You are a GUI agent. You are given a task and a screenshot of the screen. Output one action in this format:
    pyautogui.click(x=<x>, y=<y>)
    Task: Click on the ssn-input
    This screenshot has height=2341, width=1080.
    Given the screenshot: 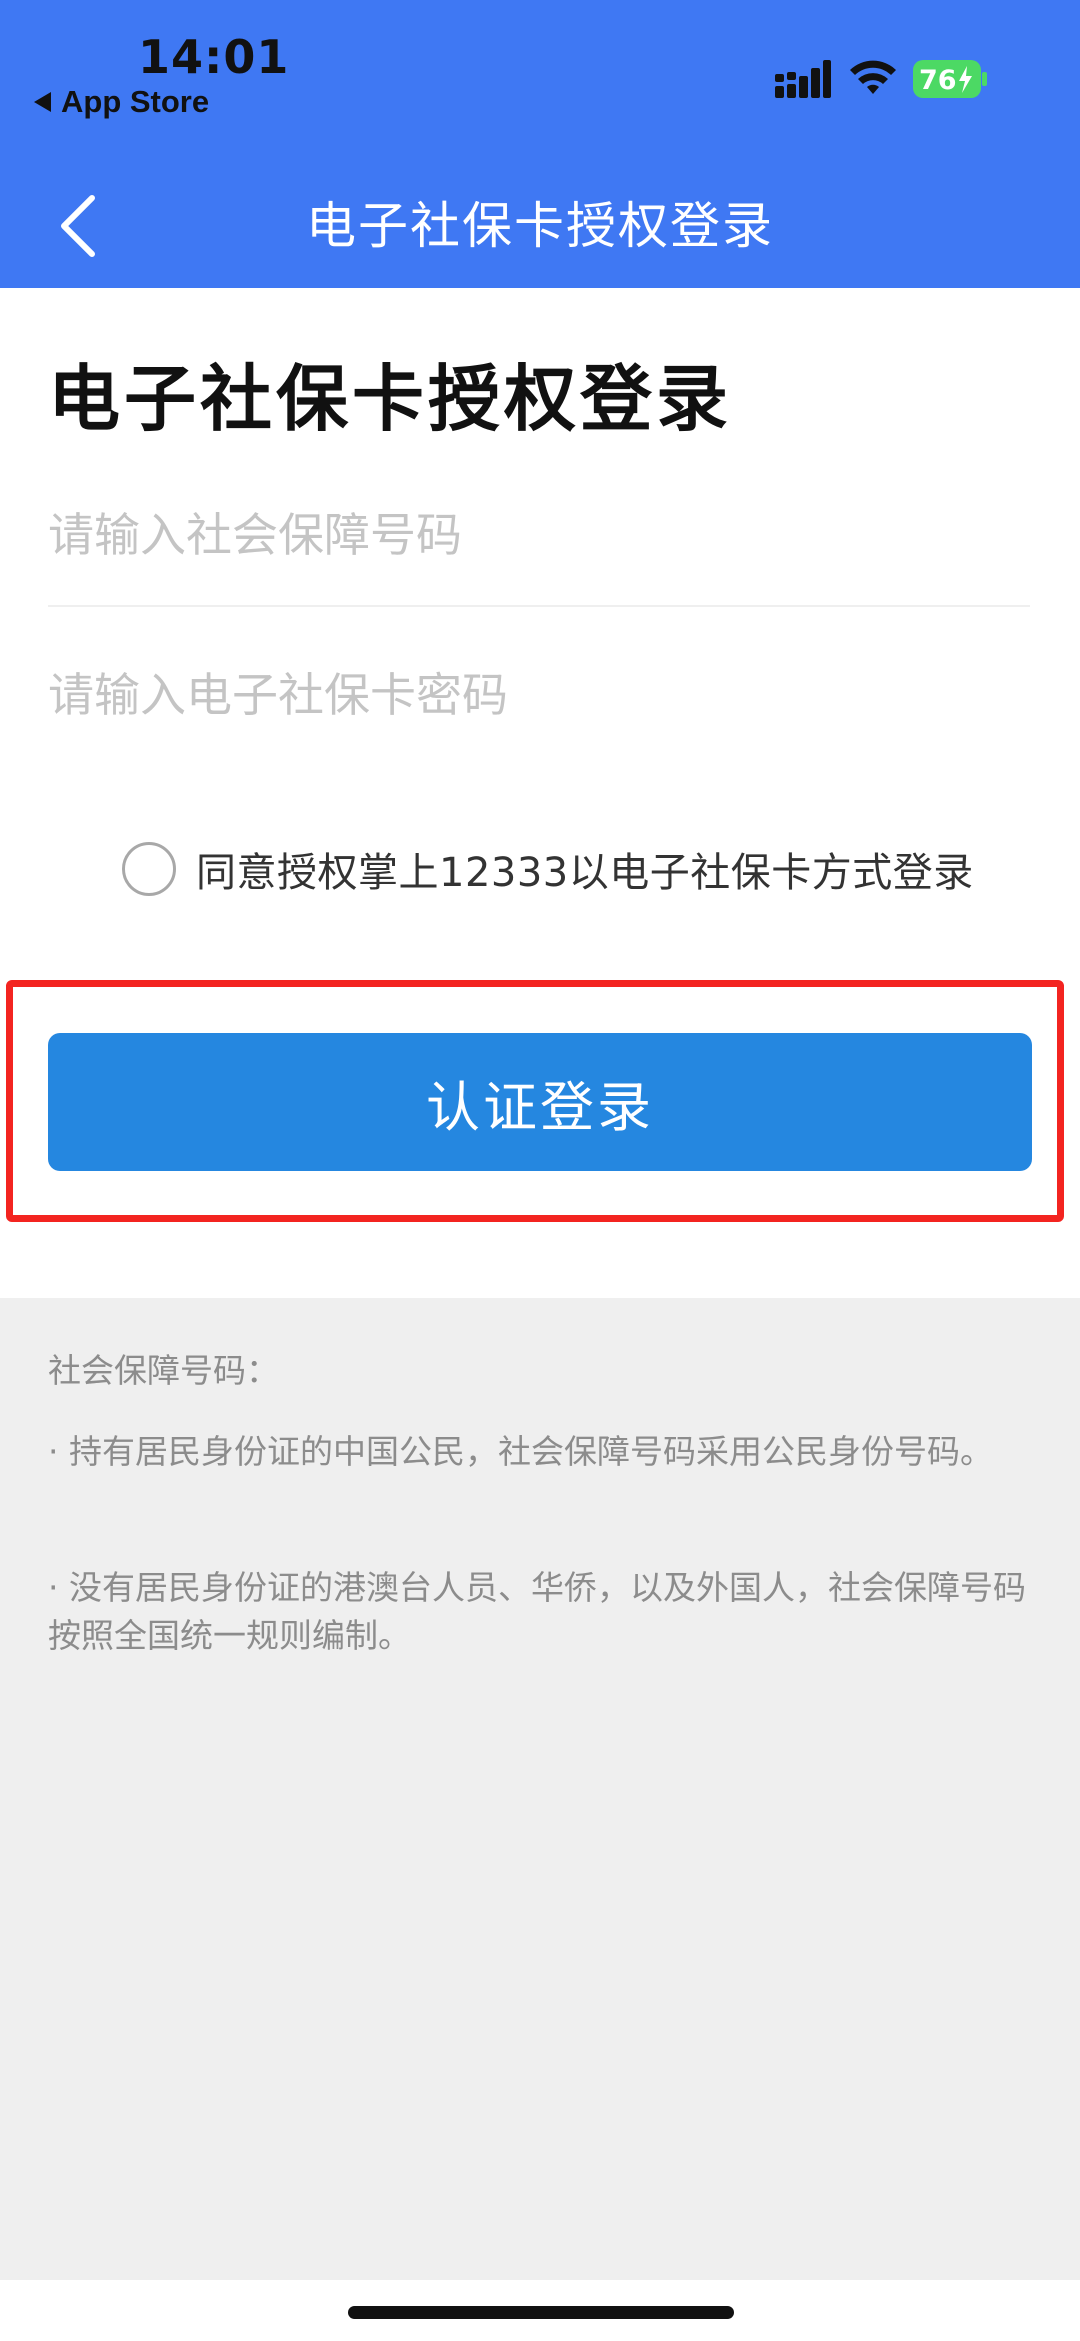 What is the action you would take?
    pyautogui.click(x=539, y=535)
    